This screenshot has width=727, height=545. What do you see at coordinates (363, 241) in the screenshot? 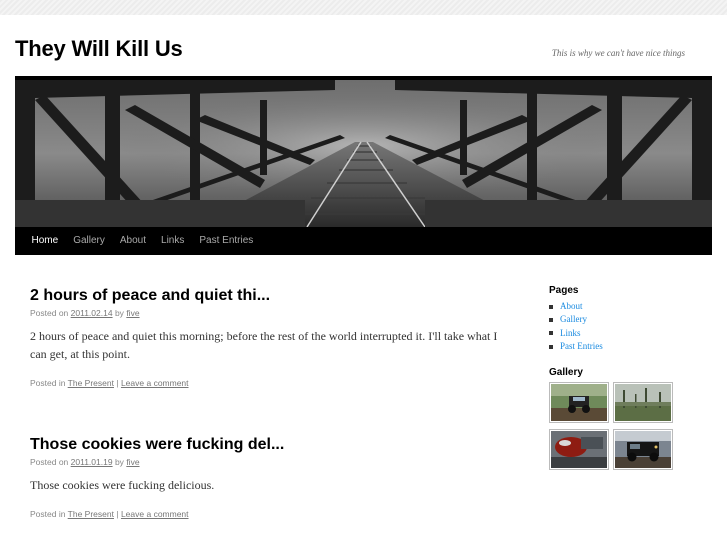
I see `main-navigation: Home Gallery About Links Past Entries` at bounding box center [363, 241].